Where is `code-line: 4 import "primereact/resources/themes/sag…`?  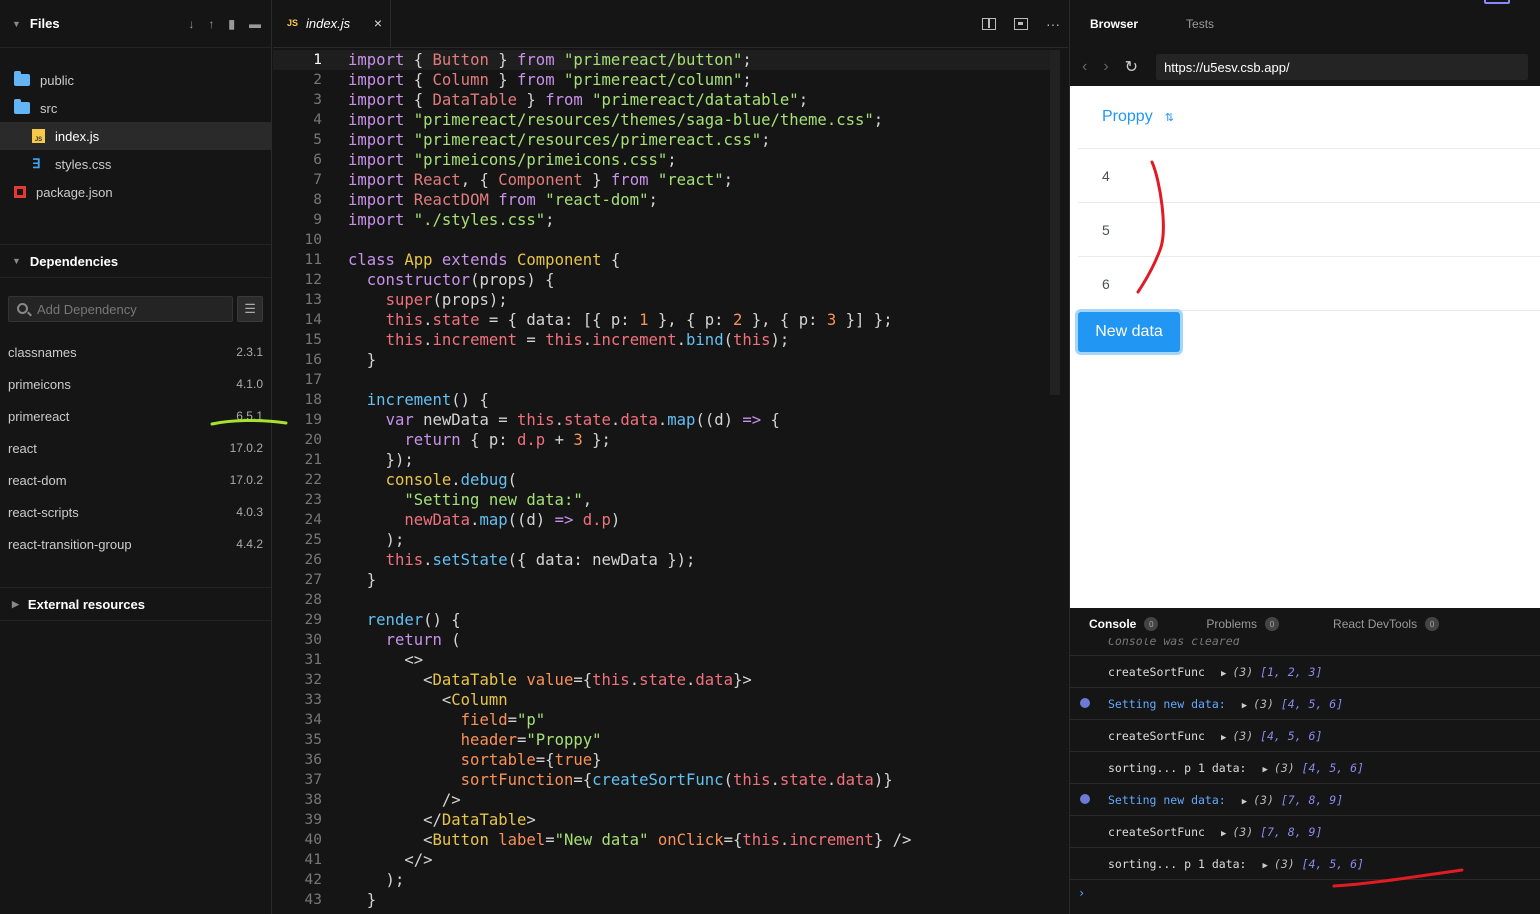 code-line: 4 import "primereact/resources/themes/sag… is located at coordinates (663, 120).